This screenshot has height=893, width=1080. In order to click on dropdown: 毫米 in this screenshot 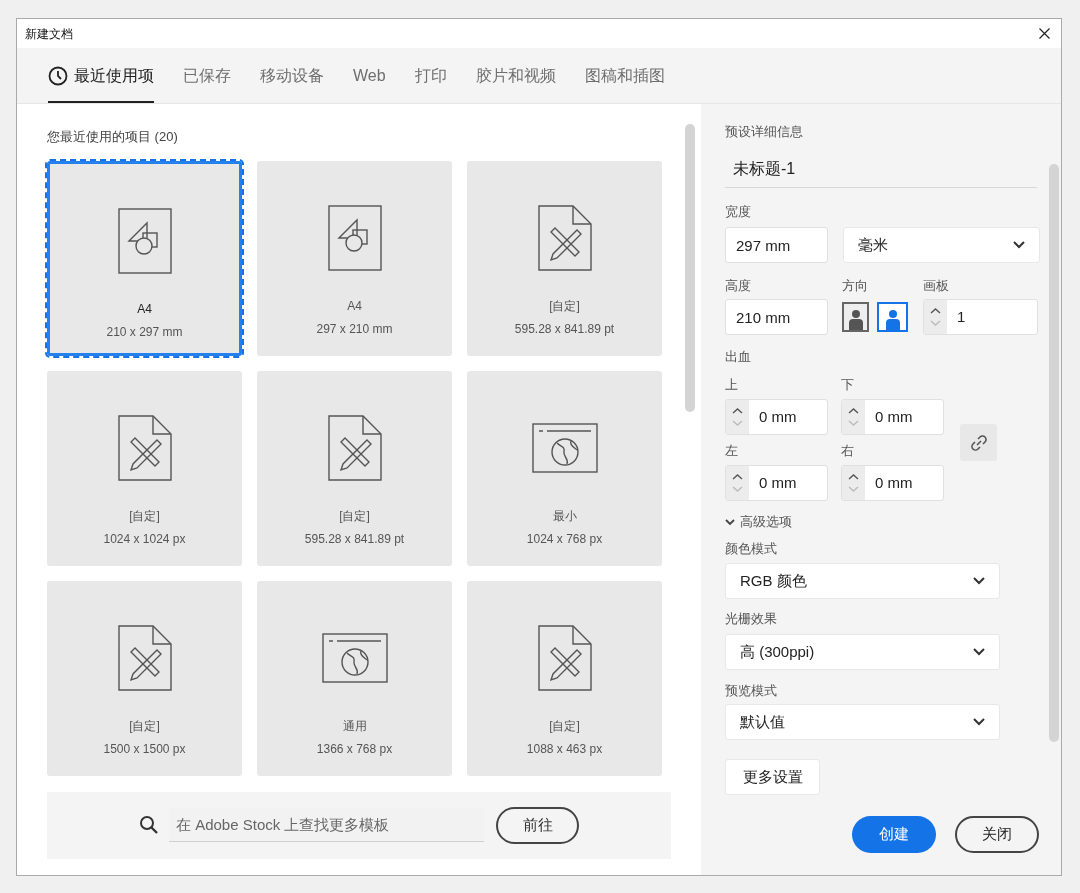, I will do `click(941, 245)`.